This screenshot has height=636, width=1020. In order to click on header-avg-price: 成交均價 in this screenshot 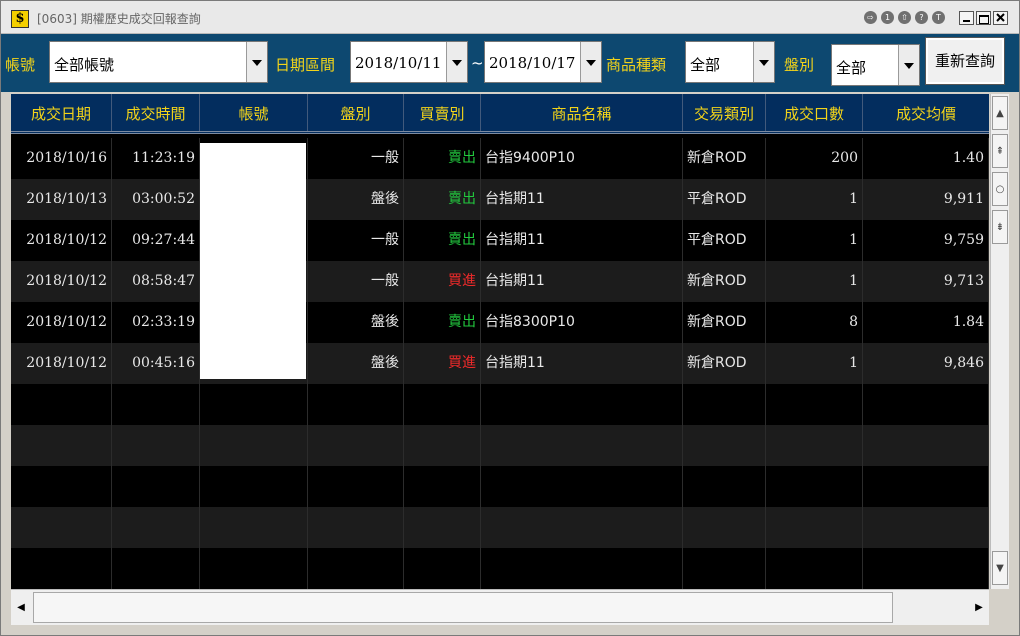, I will do `click(926, 112)`.